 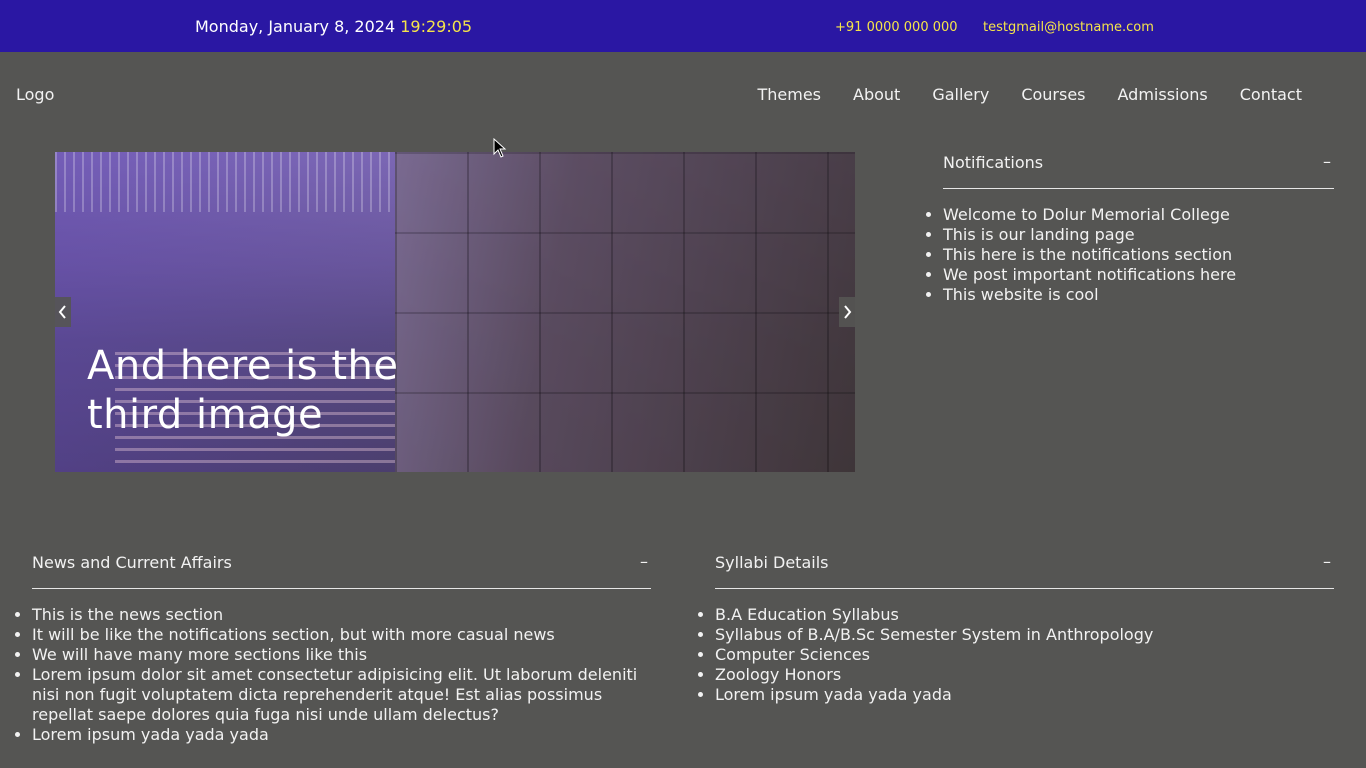 I want to click on carousel-image-railing, so click(x=225, y=182).